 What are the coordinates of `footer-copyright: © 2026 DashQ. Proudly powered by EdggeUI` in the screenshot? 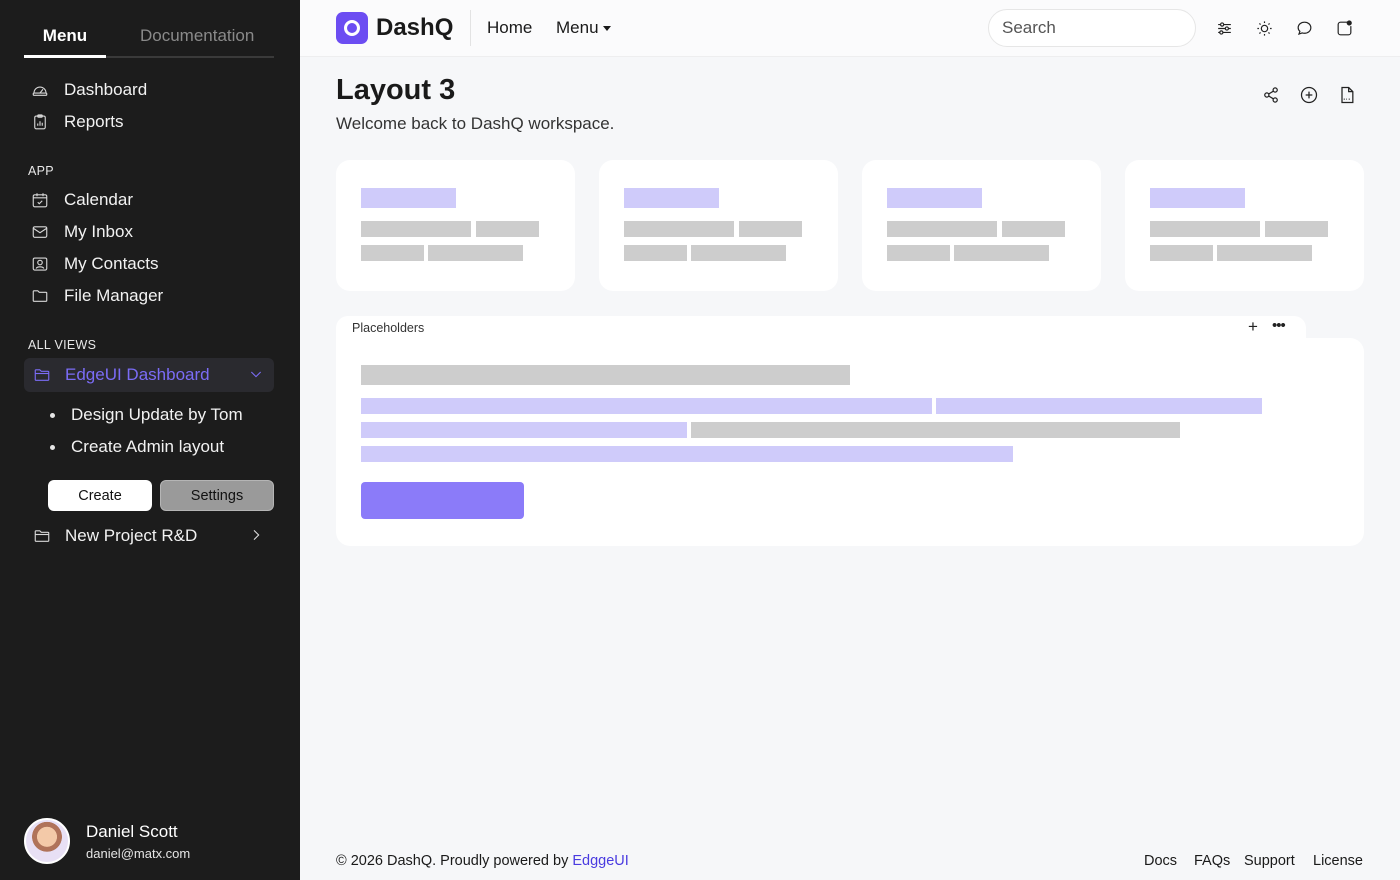 It's located at (482, 861).